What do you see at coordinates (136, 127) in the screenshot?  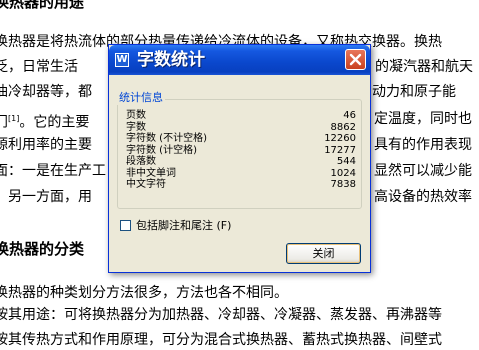 I see `stat-label: 字数` at bounding box center [136, 127].